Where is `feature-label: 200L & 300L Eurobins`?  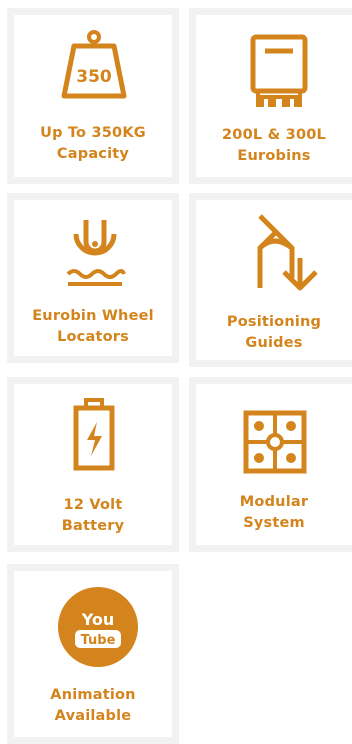 feature-label: 200L & 300L Eurobins is located at coordinates (274, 146).